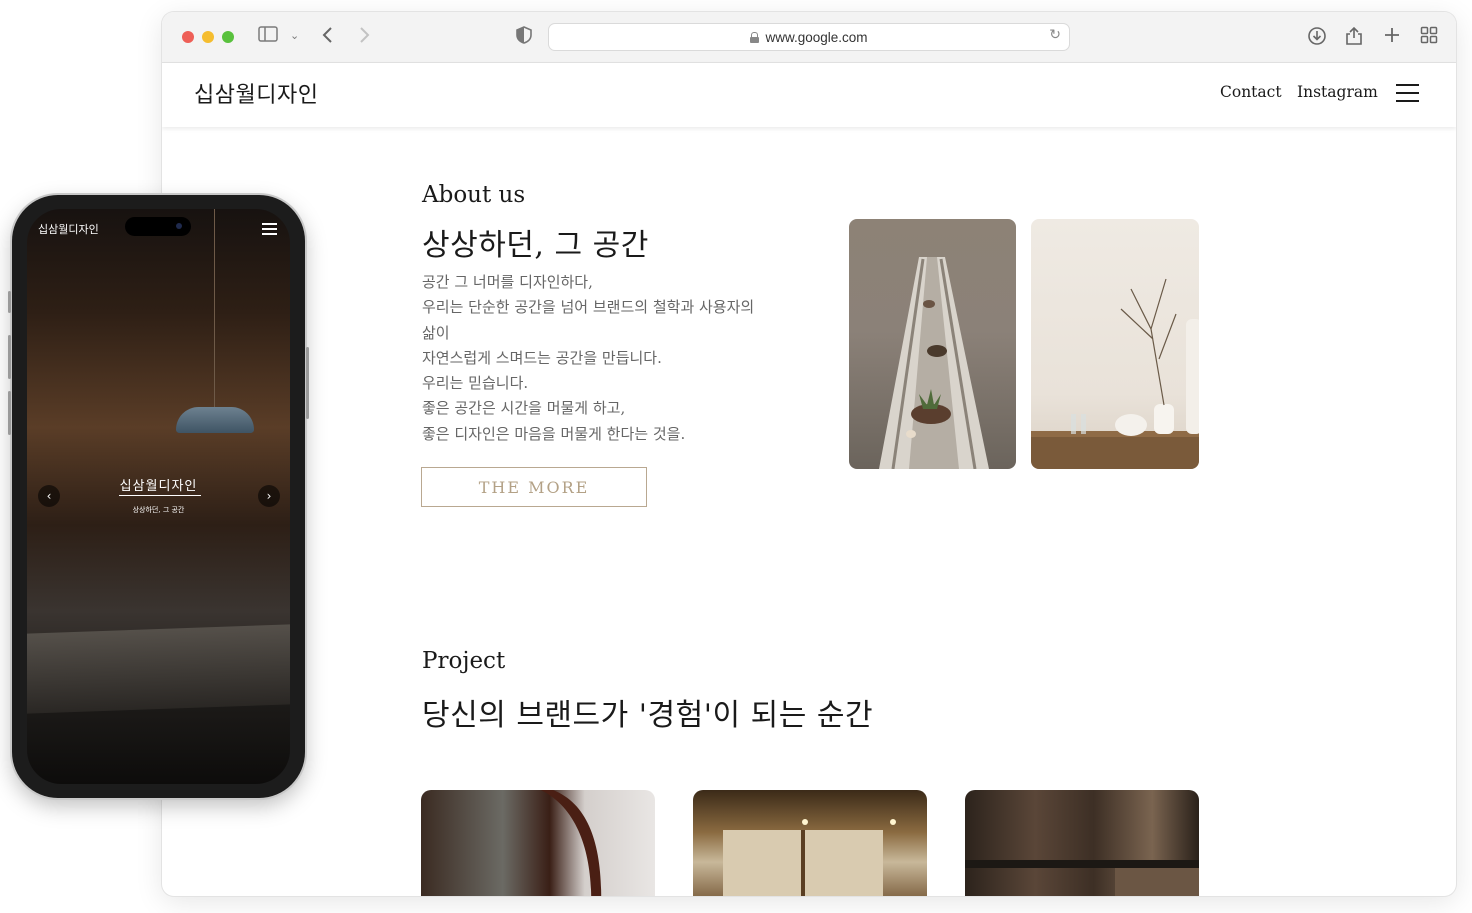 The width and height of the screenshot is (1472, 913). What do you see at coordinates (755, 37) in the screenshot?
I see `lock-icon` at bounding box center [755, 37].